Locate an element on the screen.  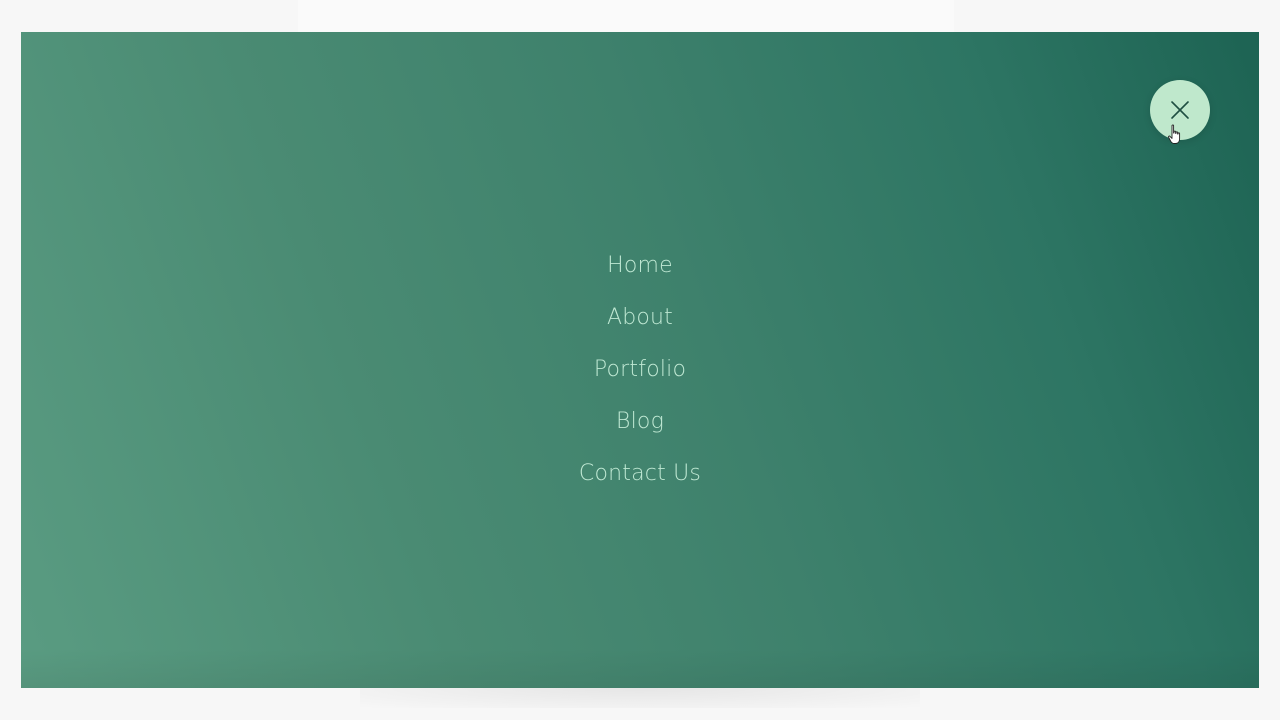
nav-item-home: Home is located at coordinates (640, 274).